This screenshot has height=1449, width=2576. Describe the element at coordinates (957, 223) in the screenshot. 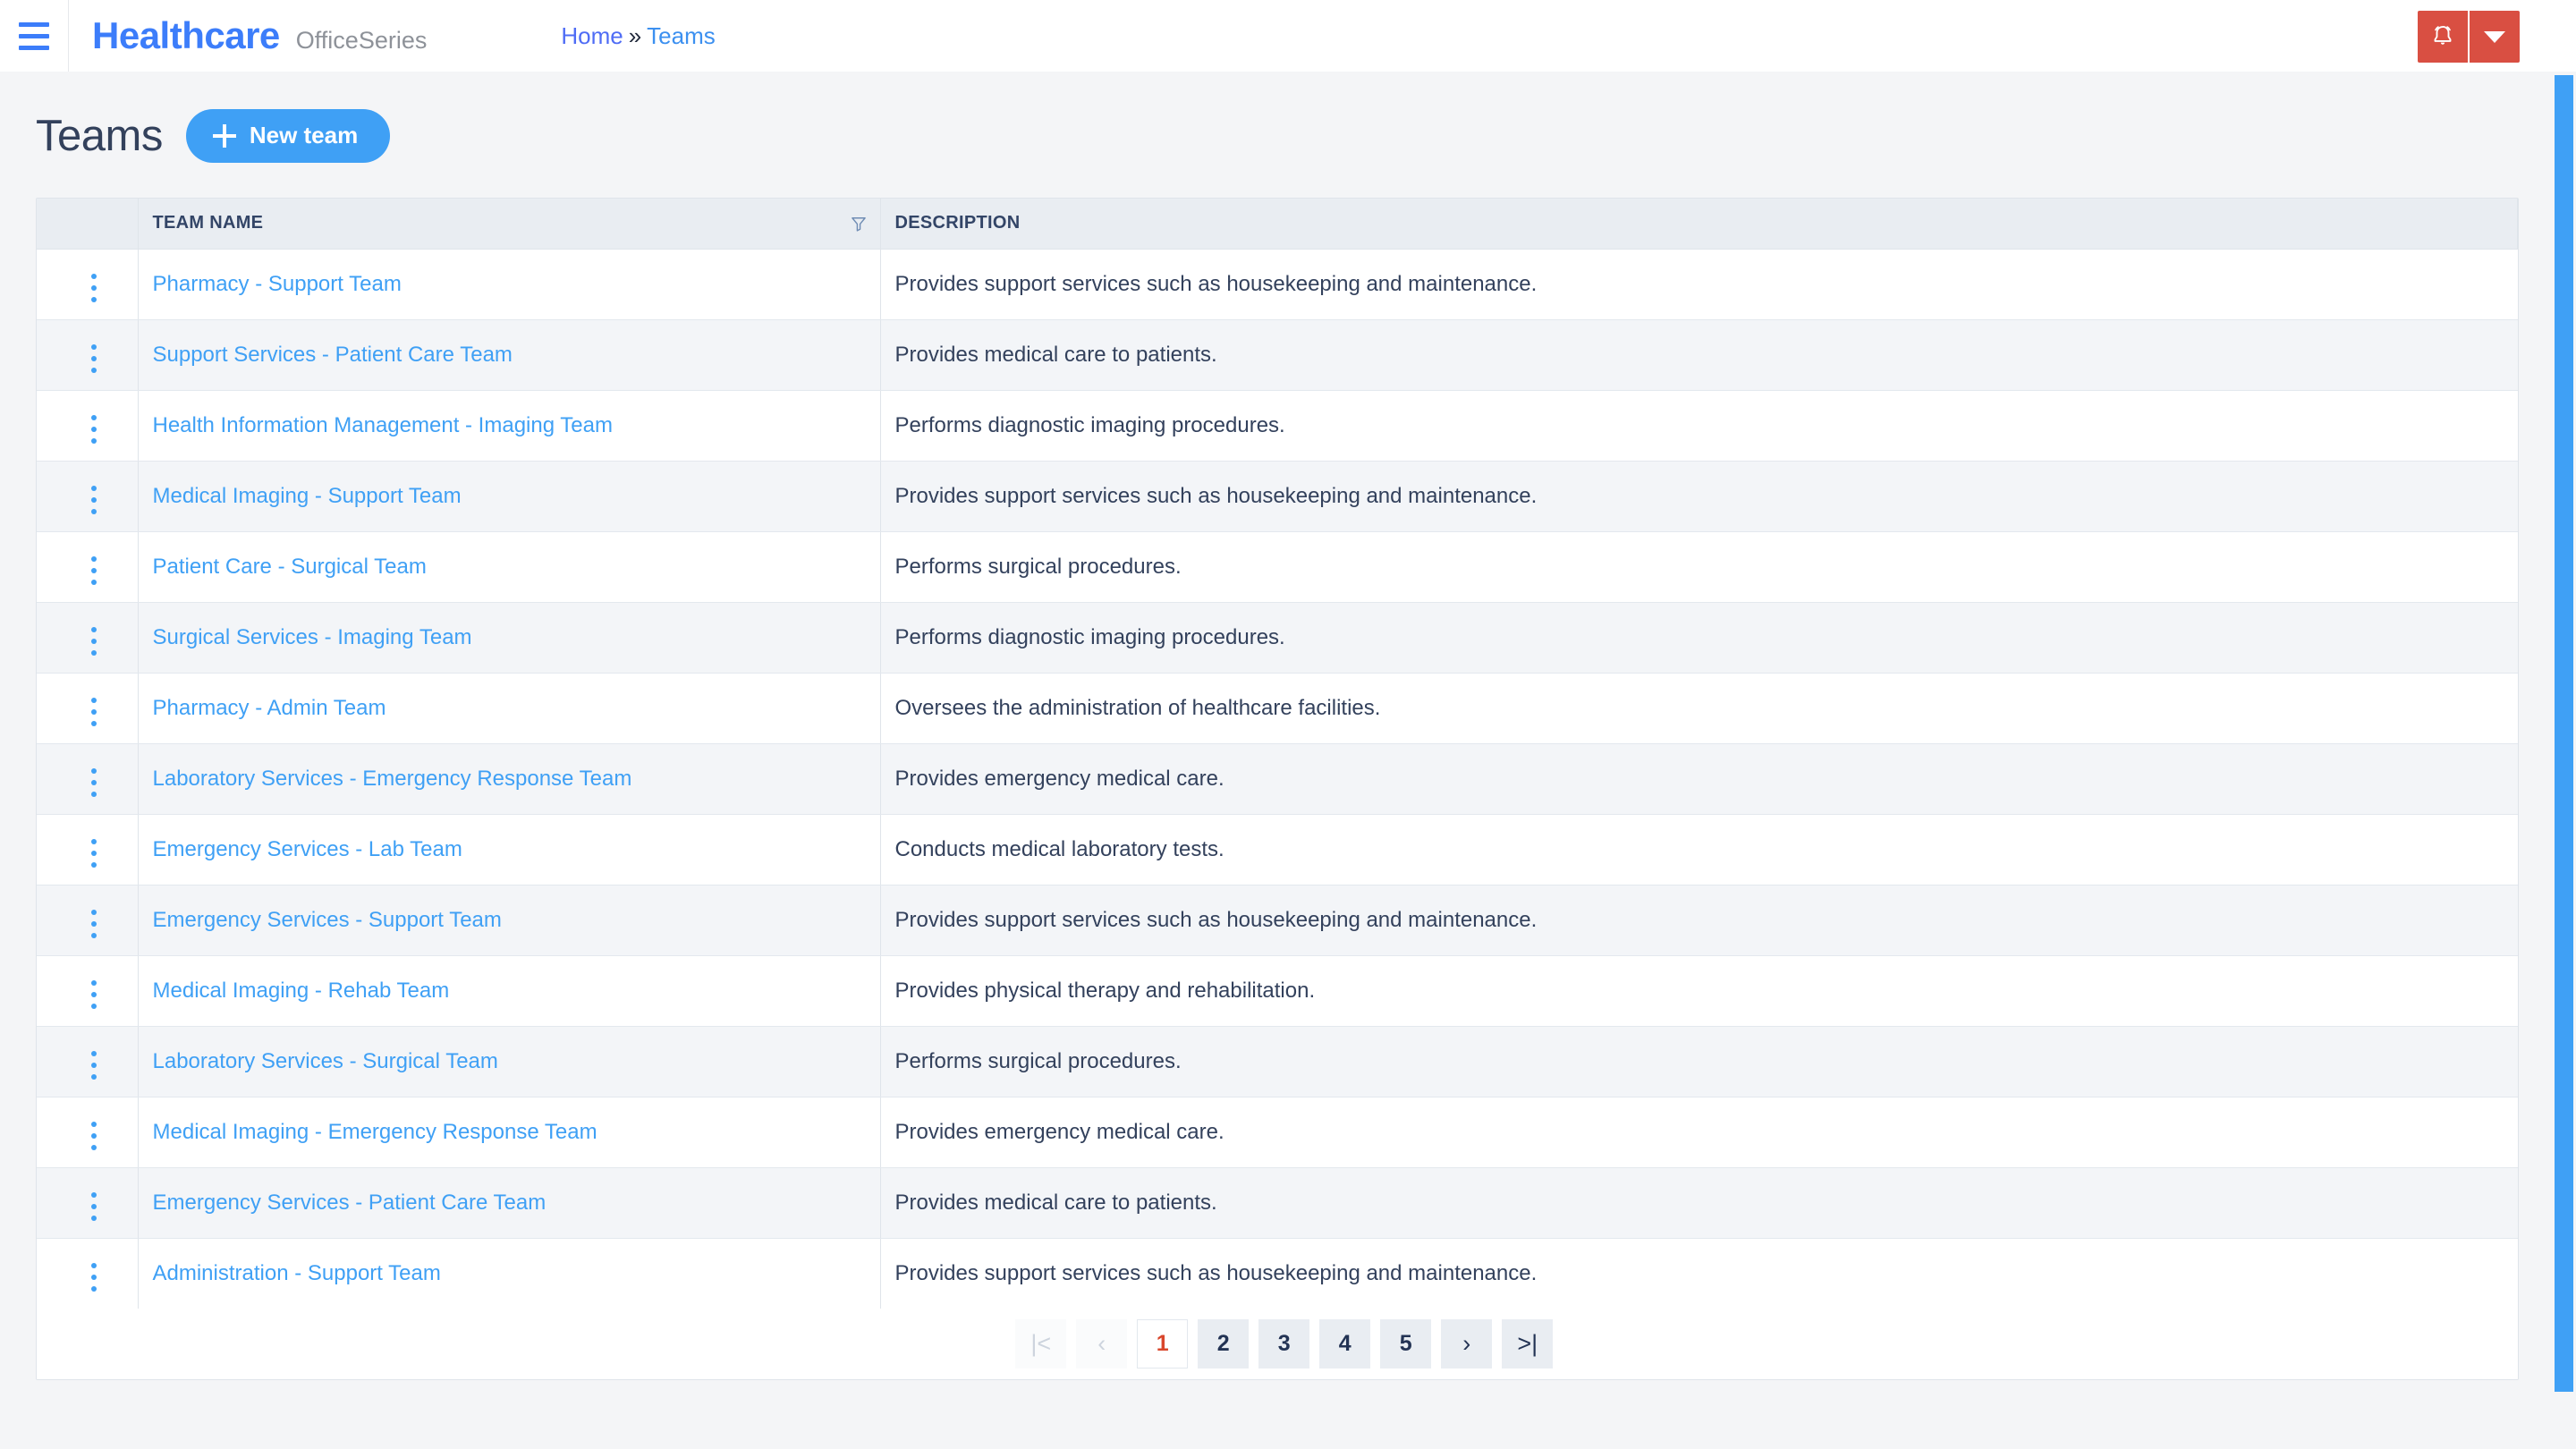

I see `column-header-description-label: DESCRIPTION` at that location.